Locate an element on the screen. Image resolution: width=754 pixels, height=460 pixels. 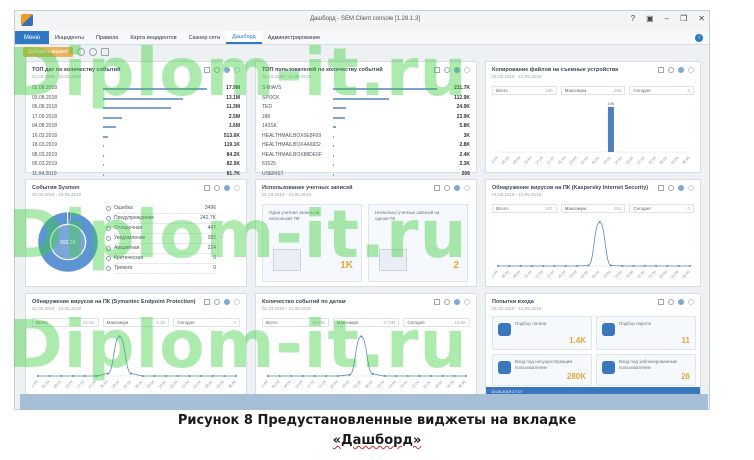
list-item: HEALTHMAILBOX0E8F09 3K is located at coordinates (366, 137).